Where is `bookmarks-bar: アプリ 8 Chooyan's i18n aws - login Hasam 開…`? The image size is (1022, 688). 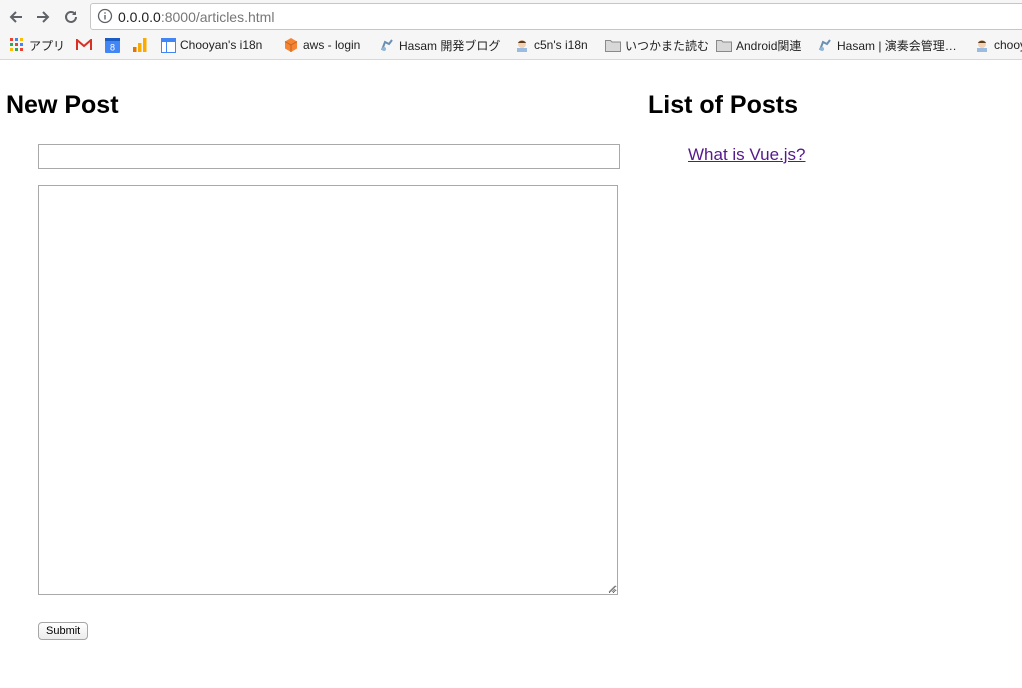
bookmarks-bar: アプリ 8 Chooyan's i18n aws - login Hasam 開… is located at coordinates (511, 45).